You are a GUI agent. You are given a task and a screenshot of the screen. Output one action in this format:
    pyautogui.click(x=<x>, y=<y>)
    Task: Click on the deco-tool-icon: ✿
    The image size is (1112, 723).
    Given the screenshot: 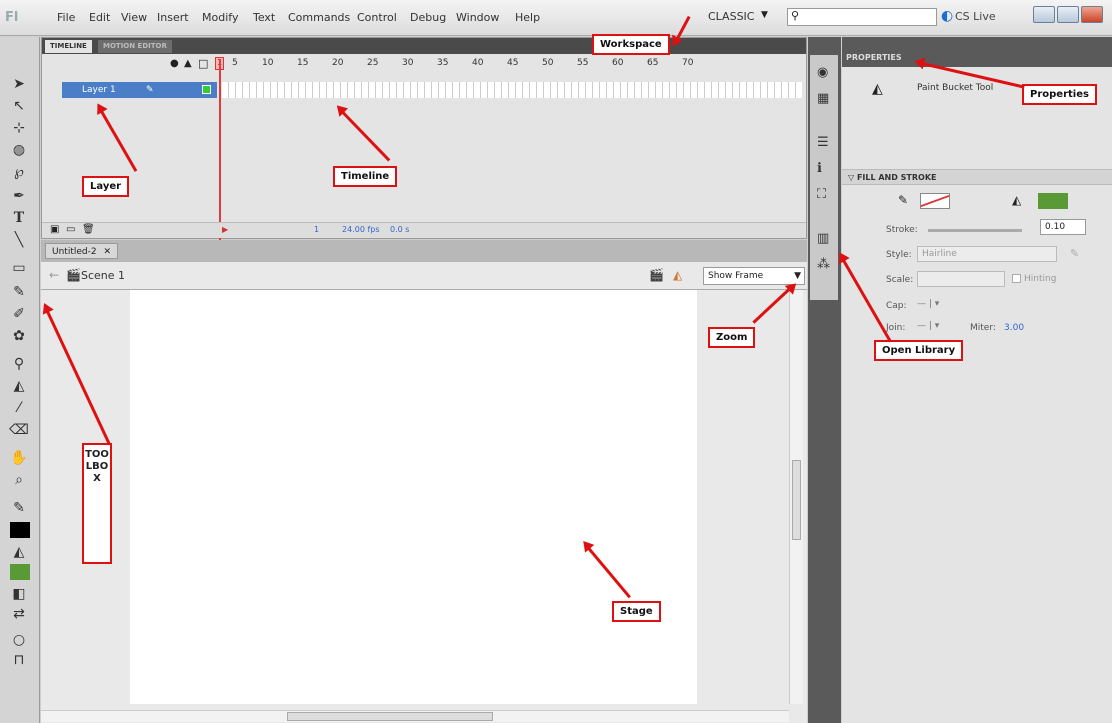 What is the action you would take?
    pyautogui.click(x=19, y=336)
    